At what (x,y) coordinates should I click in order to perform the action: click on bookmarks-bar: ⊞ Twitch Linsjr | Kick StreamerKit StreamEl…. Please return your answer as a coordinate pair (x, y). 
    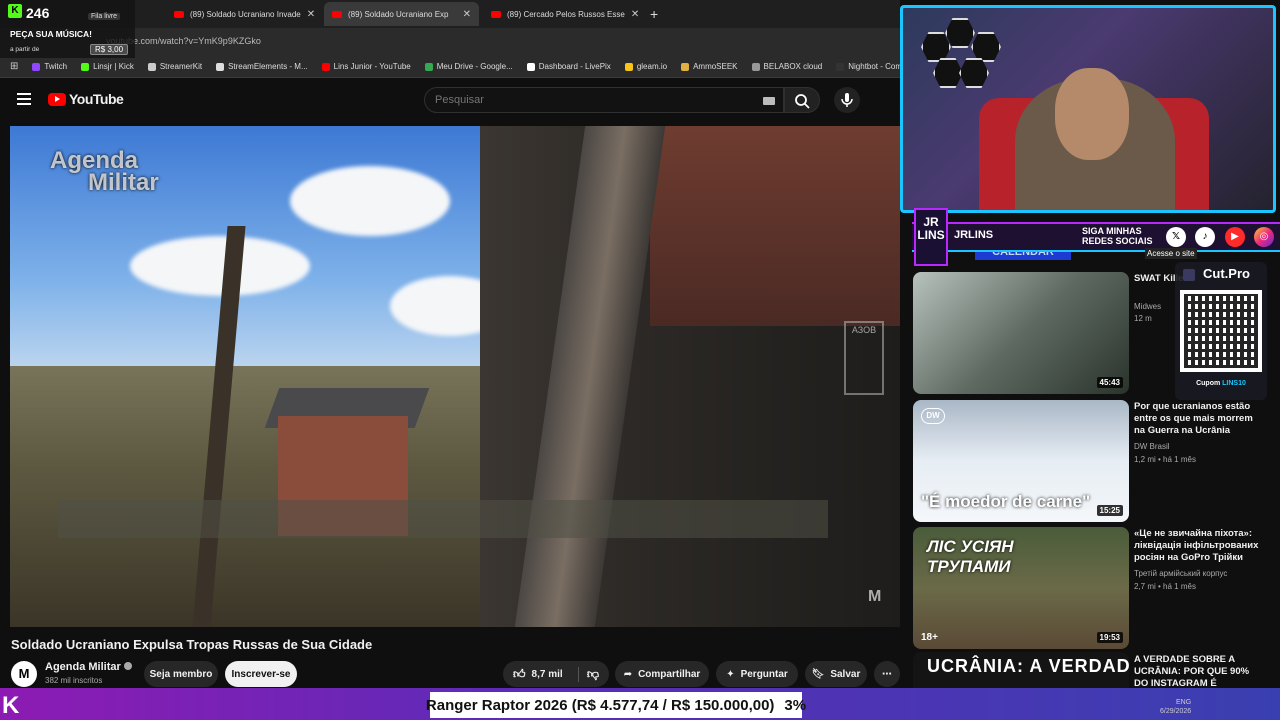
    Looking at the image, I should click on (450, 67).